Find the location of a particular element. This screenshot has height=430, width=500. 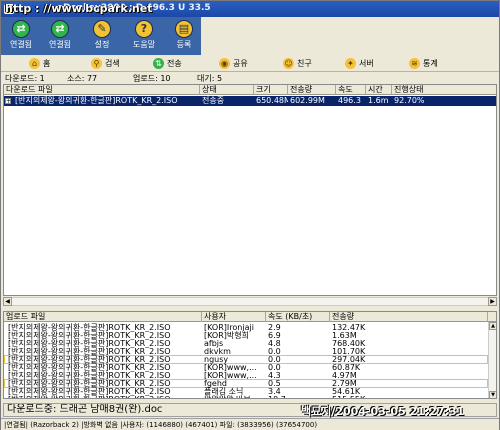

column-header-upload-speed: 속도 (KB/초) is located at coordinates (298, 317).